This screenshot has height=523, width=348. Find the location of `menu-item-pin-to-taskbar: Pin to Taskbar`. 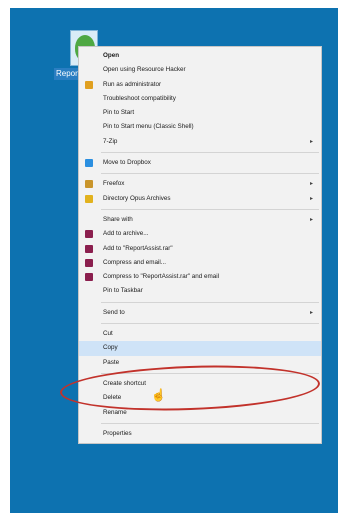

menu-item-pin-to-taskbar: Pin to Taskbar is located at coordinates (200, 291).